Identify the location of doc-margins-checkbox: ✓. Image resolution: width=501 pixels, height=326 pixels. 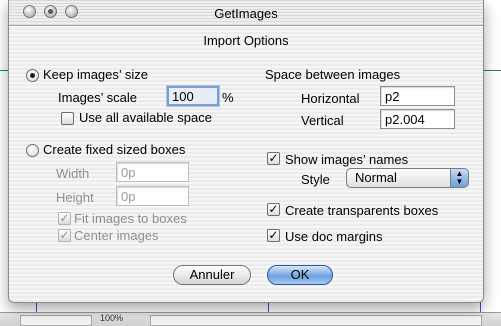
(273, 235).